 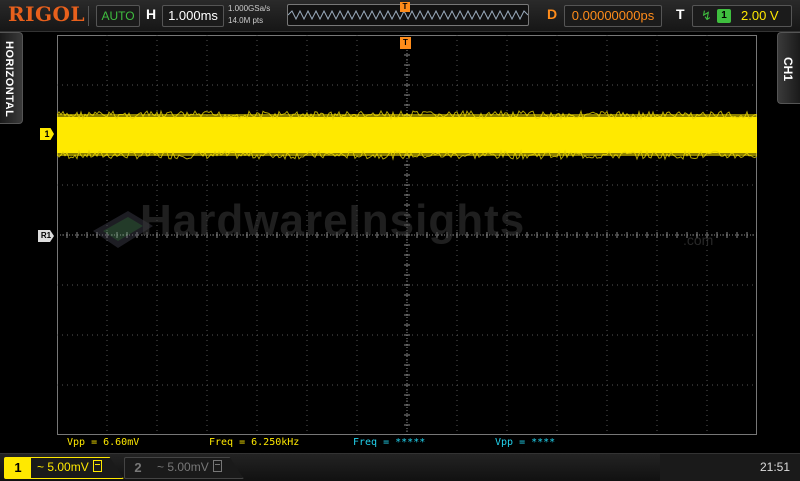 What do you see at coordinates (193, 16) in the screenshot?
I see `timebase-value: 1.000ms` at bounding box center [193, 16].